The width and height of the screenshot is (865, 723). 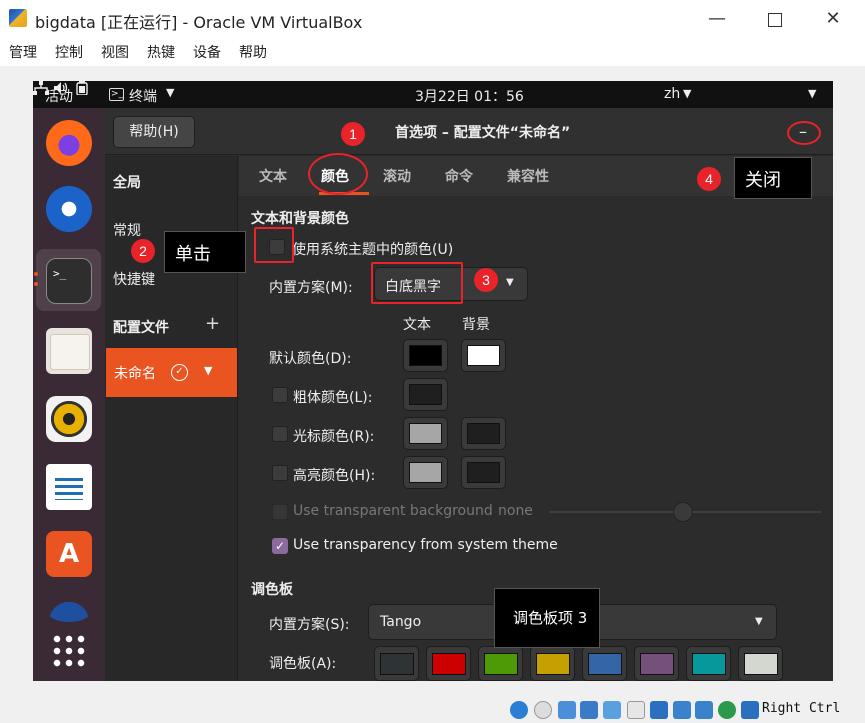 I want to click on use-system-theme-label: 使用系统主题中的颜色(U), so click(x=372, y=249).